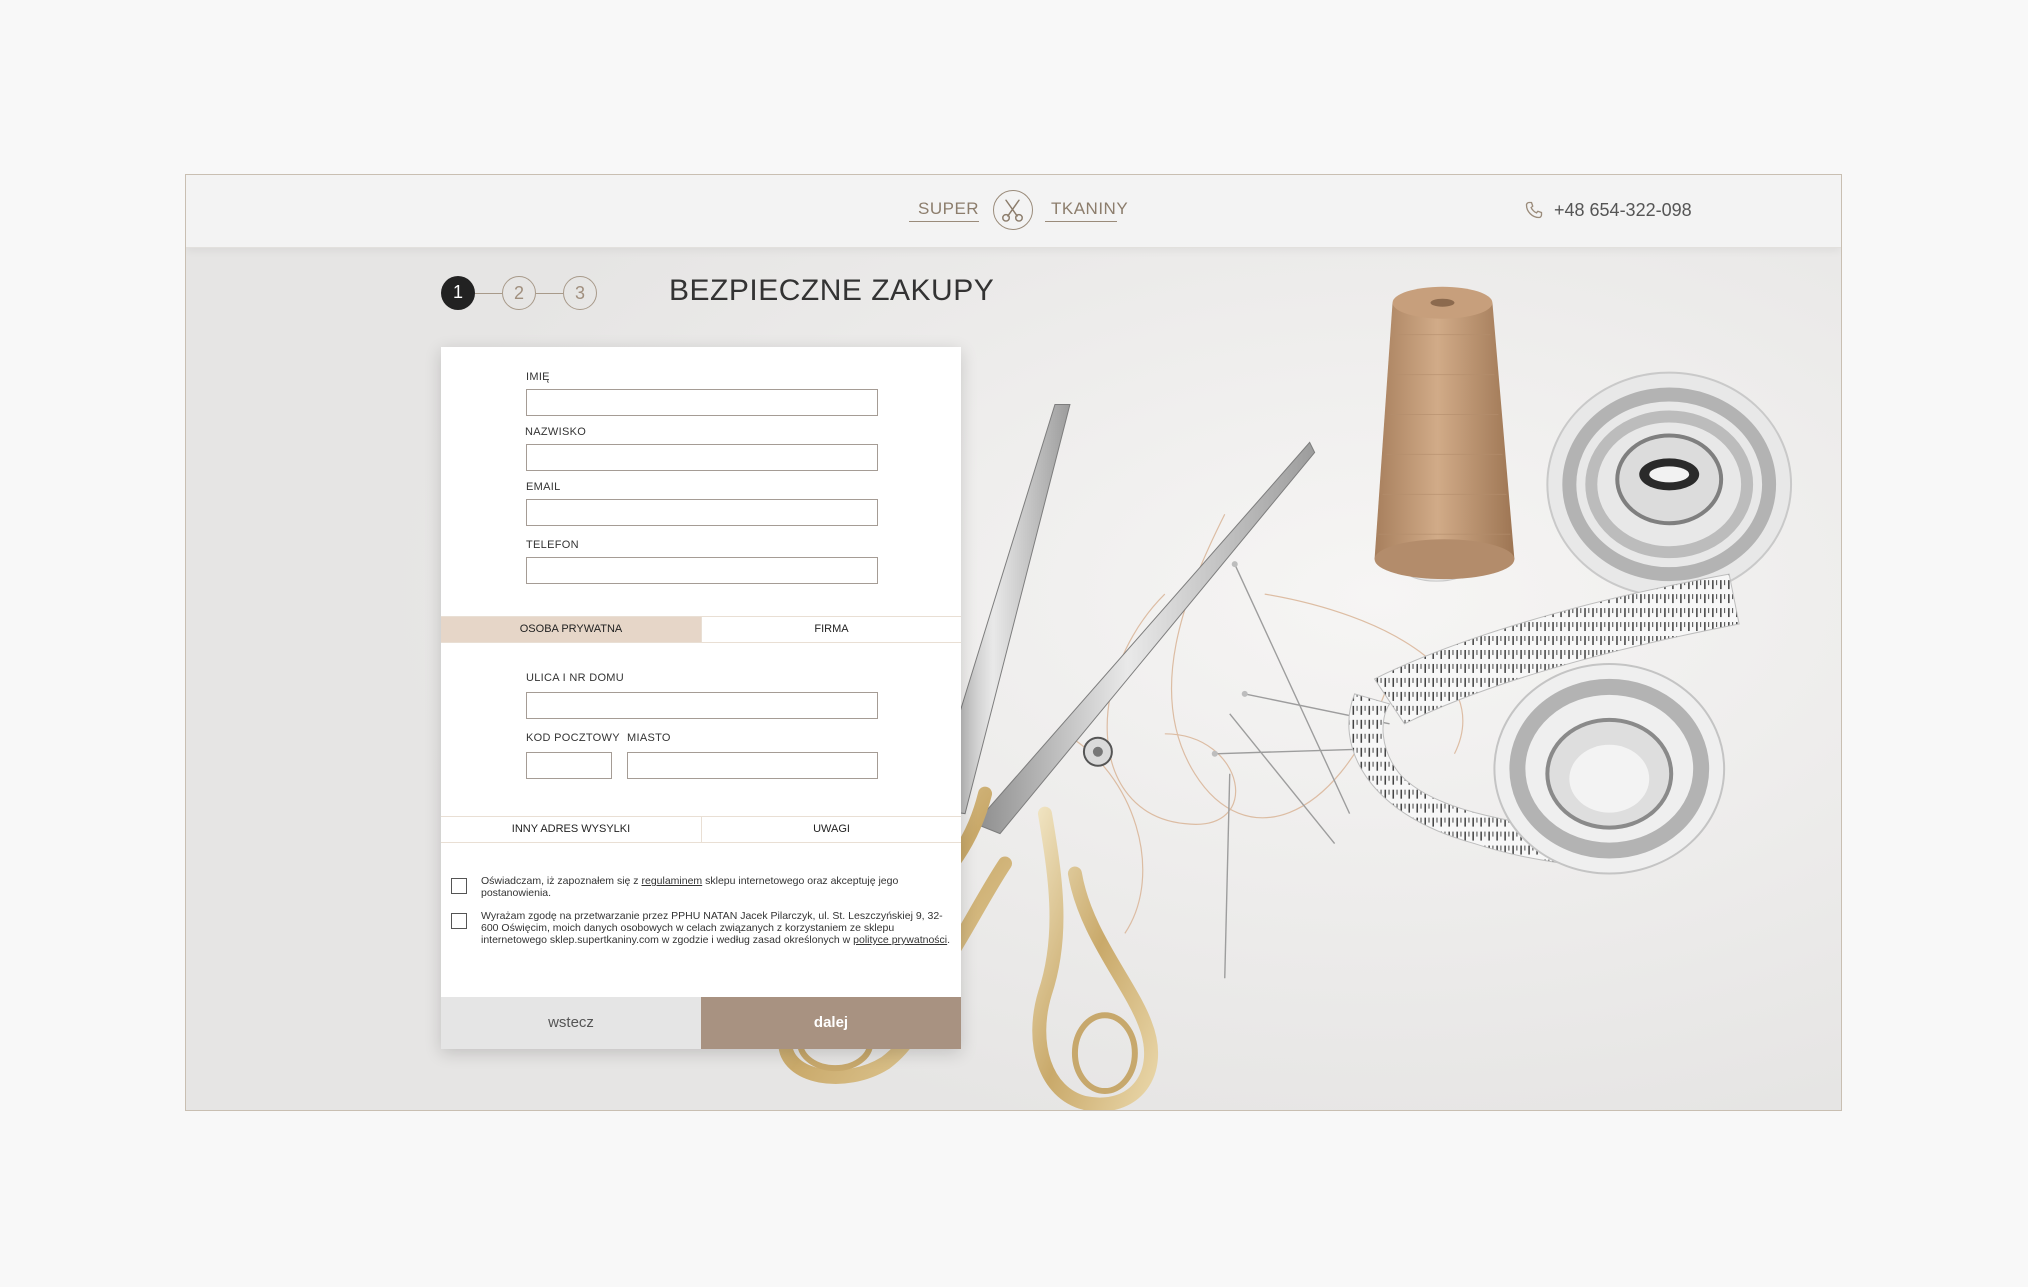 This screenshot has width=2028, height=1287. What do you see at coordinates (949, 940) in the screenshot?
I see `consent-text: .` at bounding box center [949, 940].